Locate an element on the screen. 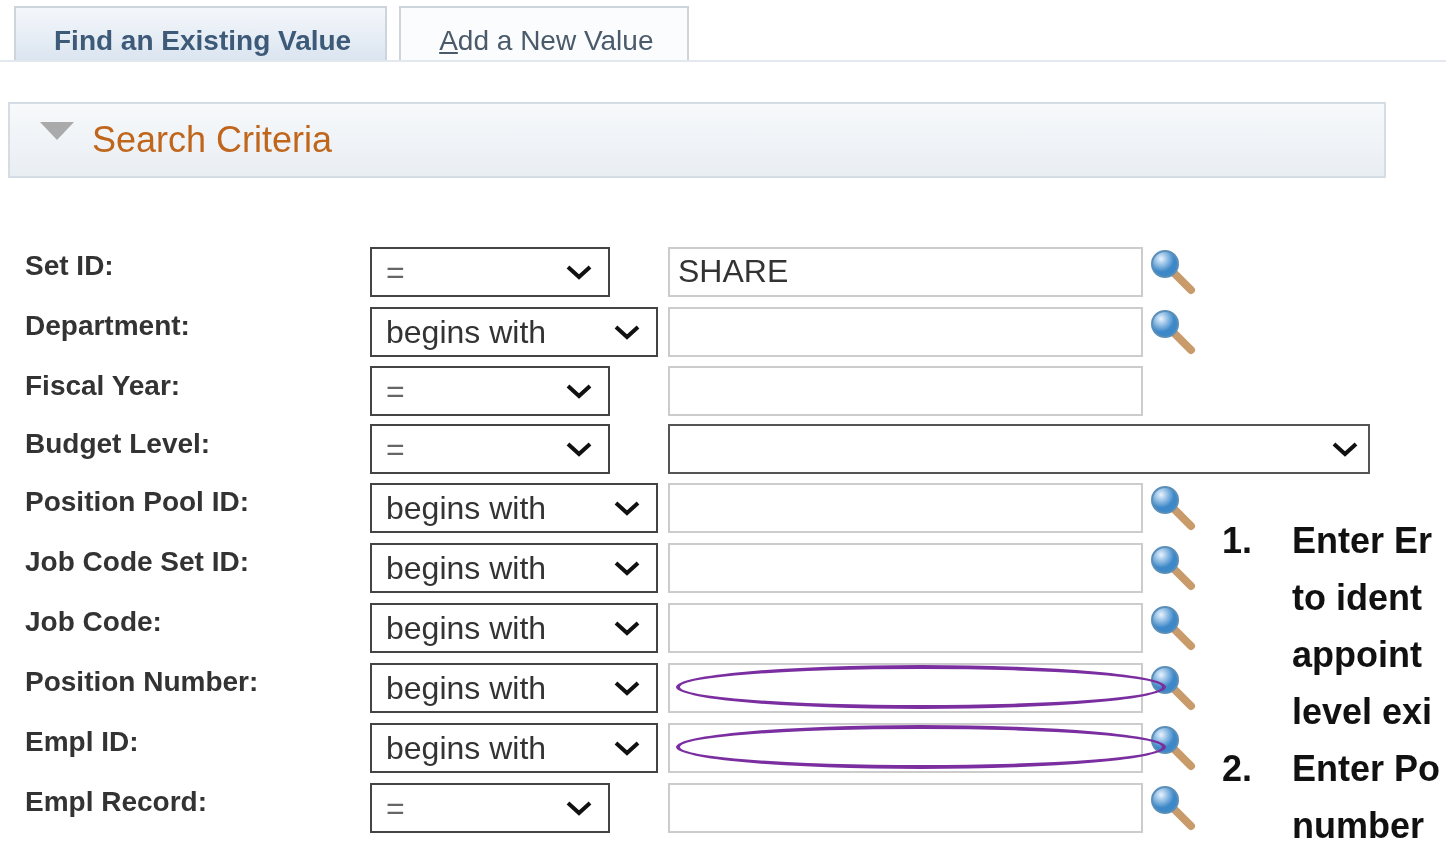 This screenshot has height=845, width=1446. instruction-text: Enter Po is located at coordinates (1366, 769).